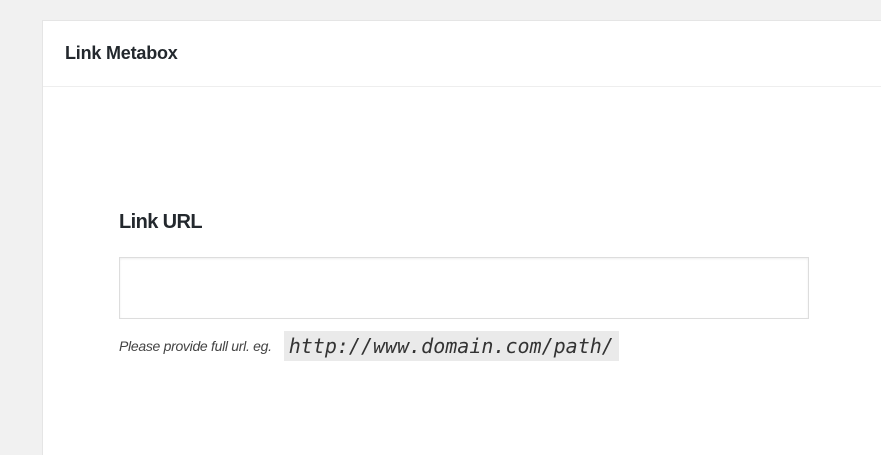  I want to click on link-url-label: Link URL, so click(161, 222).